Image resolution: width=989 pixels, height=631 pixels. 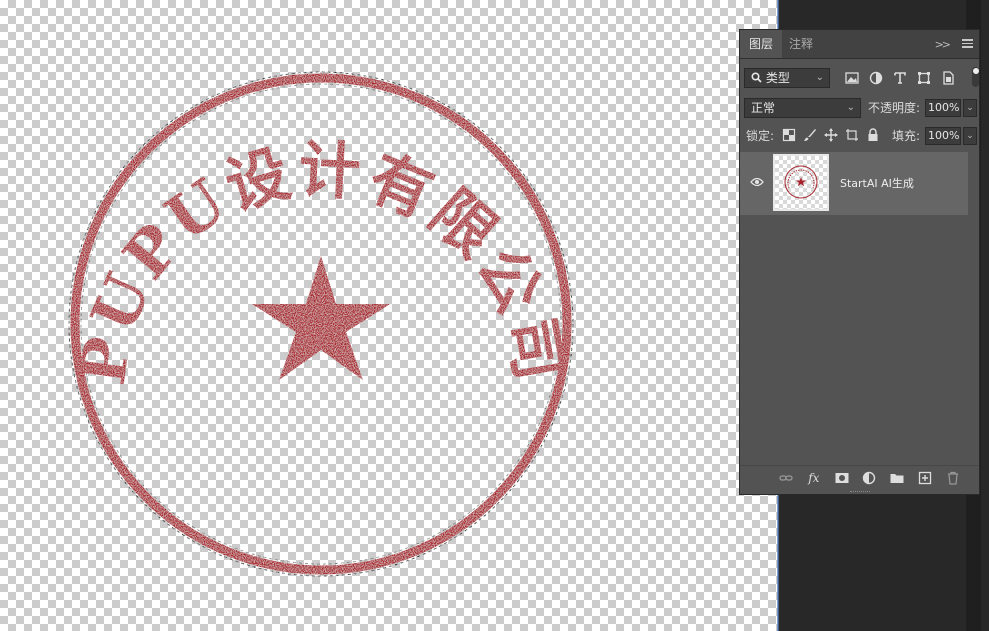 What do you see at coordinates (924, 78) in the screenshot?
I see `shape-filter-icon` at bounding box center [924, 78].